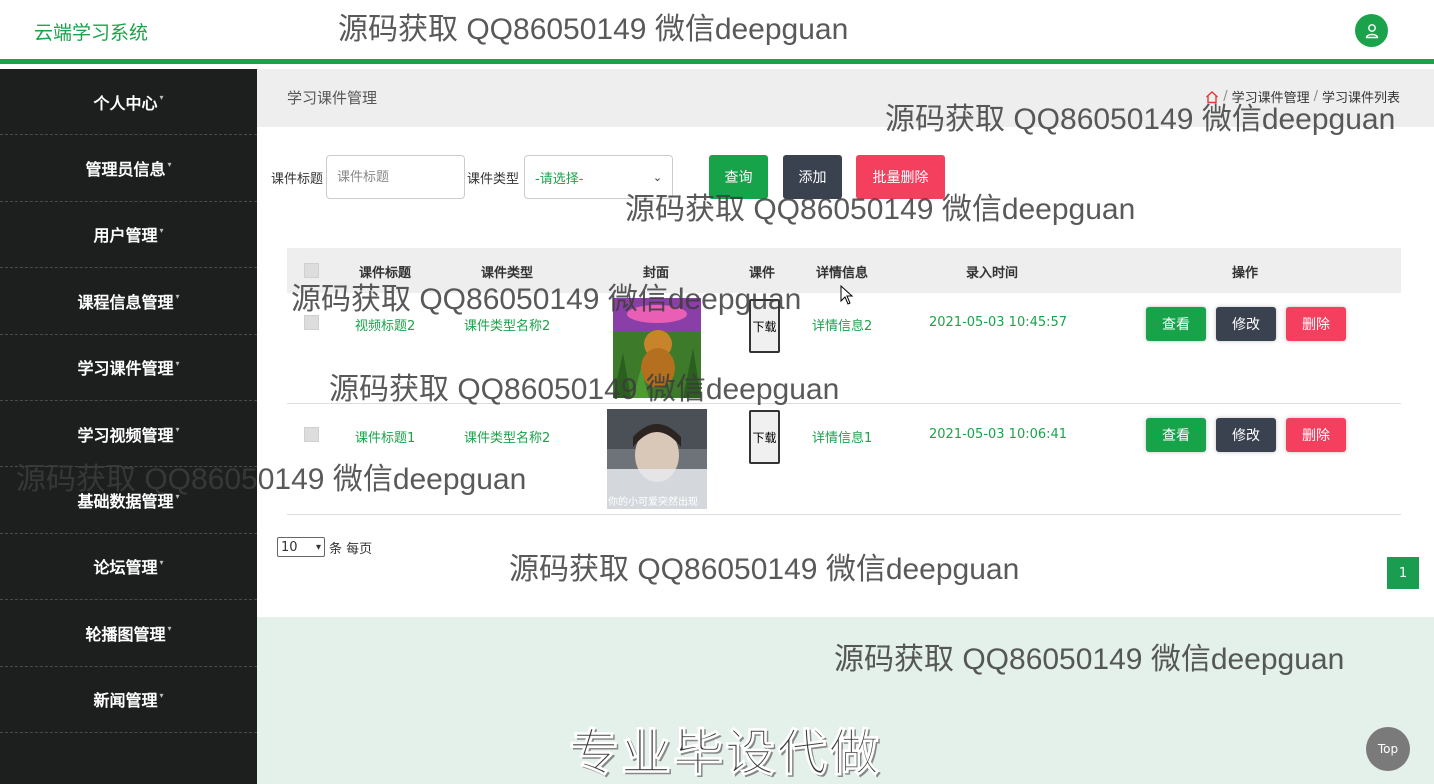  Describe the element at coordinates (385, 326) in the screenshot. I see `row-title: 视频标题2` at that location.